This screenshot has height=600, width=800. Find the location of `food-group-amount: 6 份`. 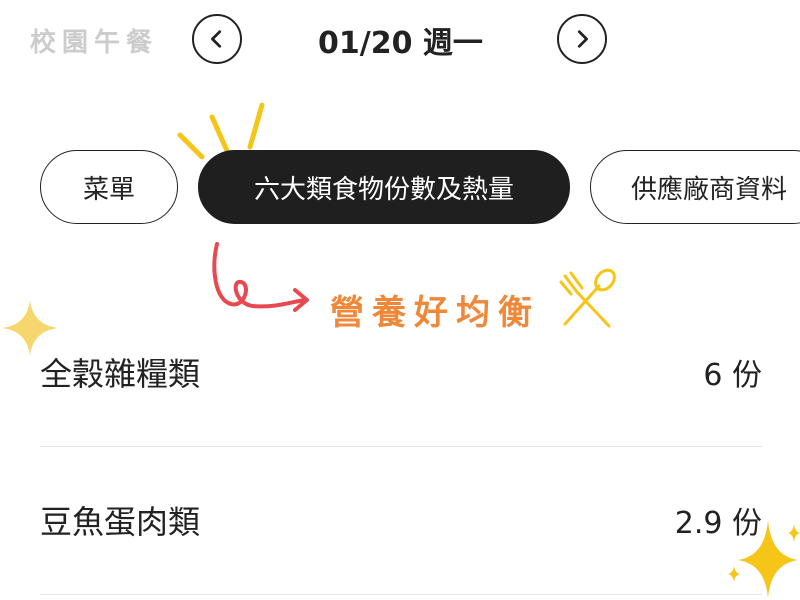

food-group-amount: 6 份 is located at coordinates (732, 375).